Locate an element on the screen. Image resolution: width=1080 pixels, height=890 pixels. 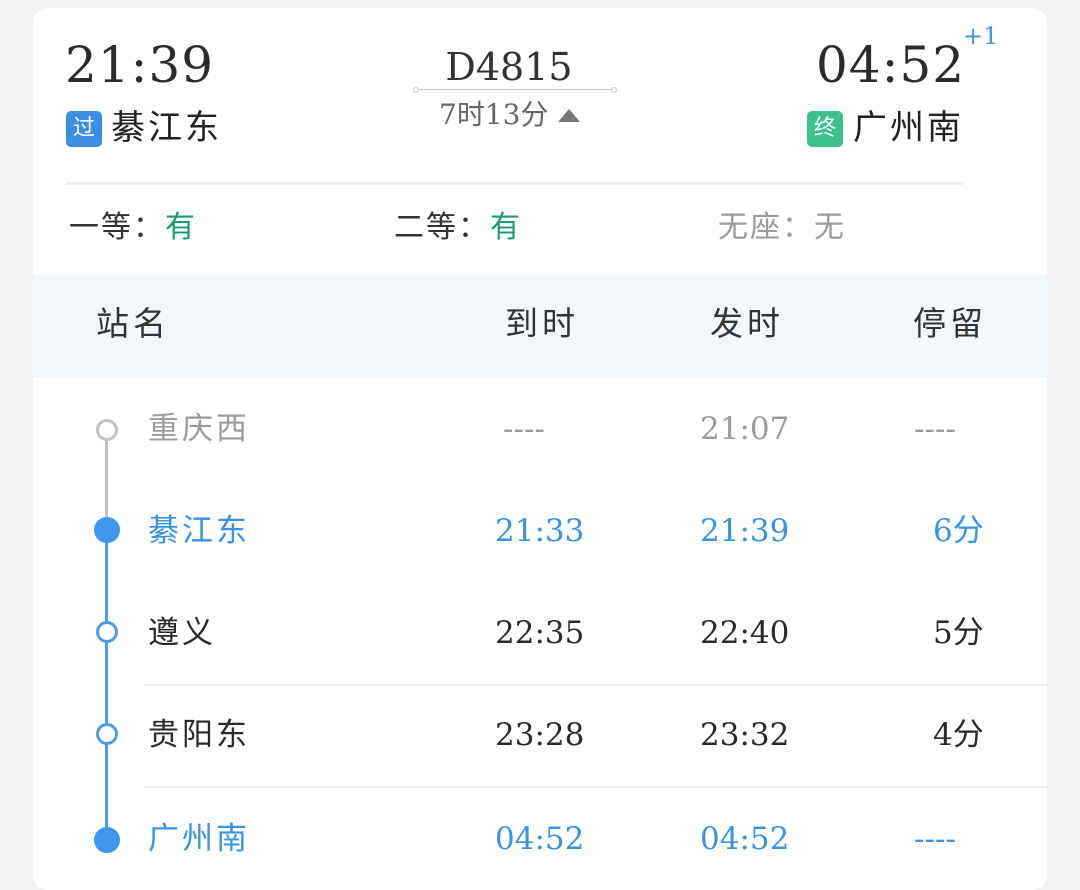
stop-arrive: 22:35 is located at coordinates (540, 633).